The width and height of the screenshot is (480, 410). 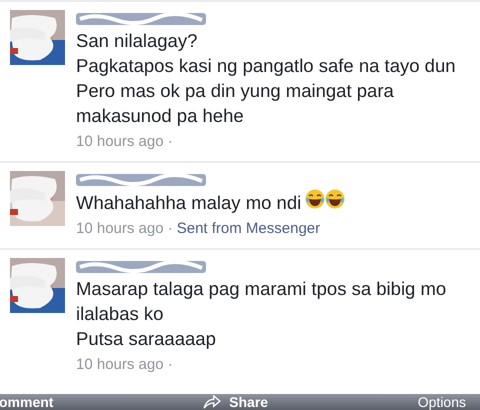 I want to click on options-button: Options, so click(x=442, y=402).